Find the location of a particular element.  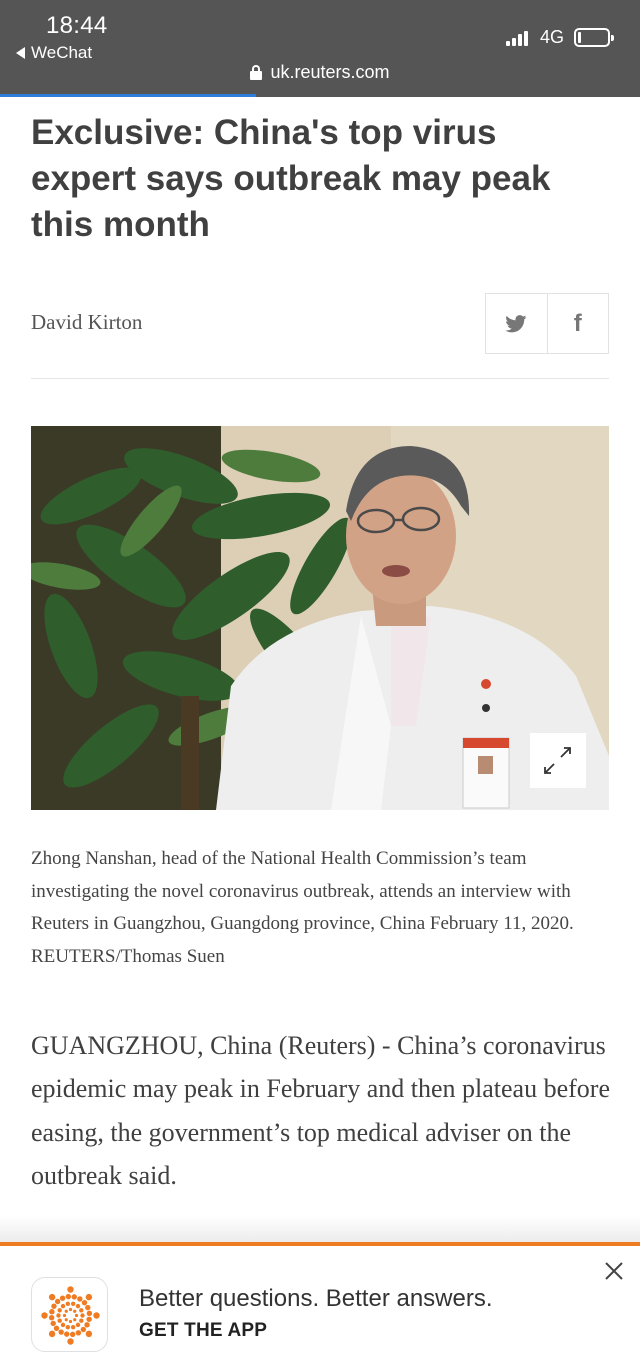

expand-image-button is located at coordinates (558, 760).